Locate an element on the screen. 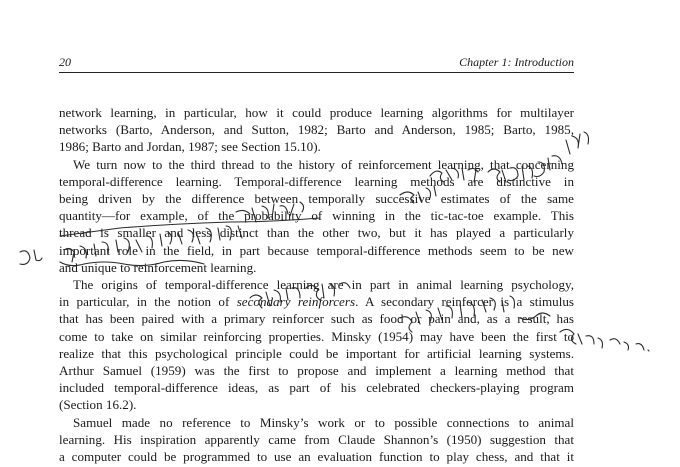 Image resolution: width=680 pixels, height=467 pixels. emphasized-term: secondary reinforcers is located at coordinates (296, 302).